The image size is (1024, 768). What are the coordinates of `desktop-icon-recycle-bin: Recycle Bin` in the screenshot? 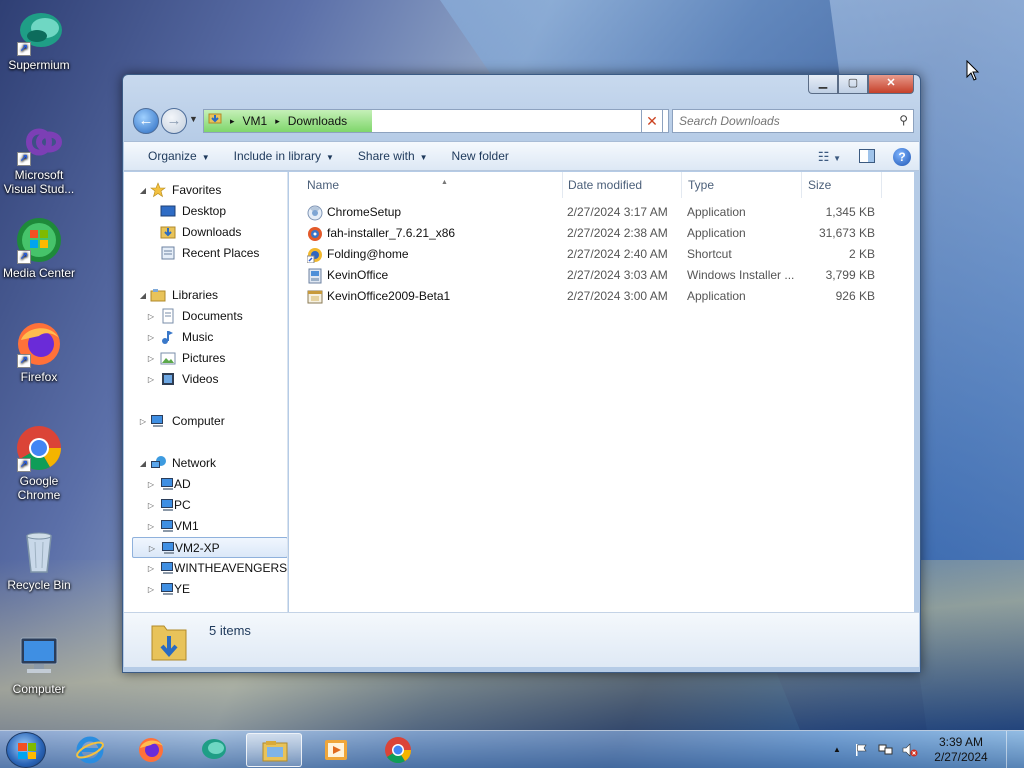 It's located at (39, 560).